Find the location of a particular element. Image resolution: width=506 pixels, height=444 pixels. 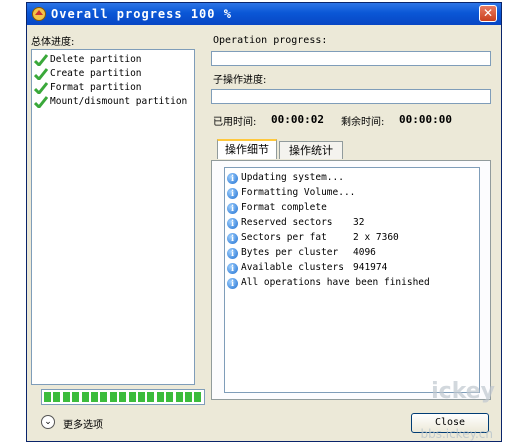

overall-progress-bar is located at coordinates (123, 397).